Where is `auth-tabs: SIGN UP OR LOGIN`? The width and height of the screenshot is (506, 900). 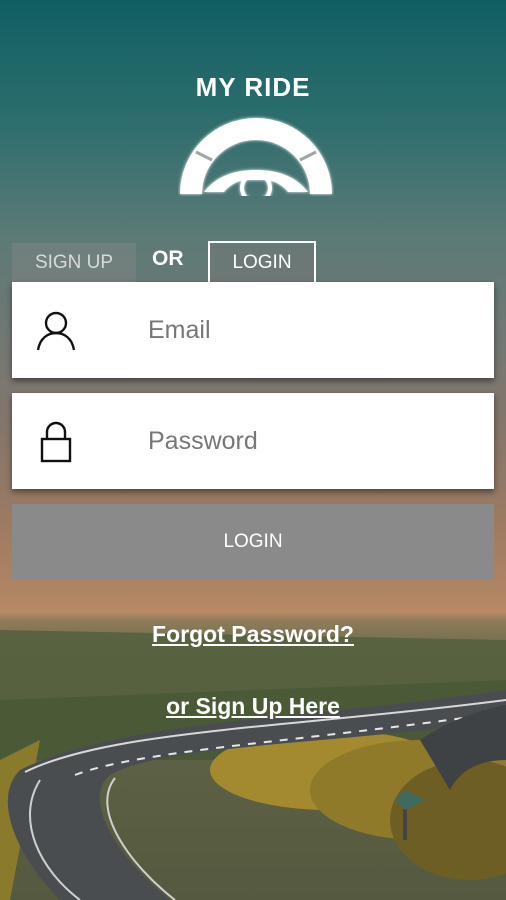
auth-tabs: SIGN UP OR LOGIN is located at coordinates (172, 262).